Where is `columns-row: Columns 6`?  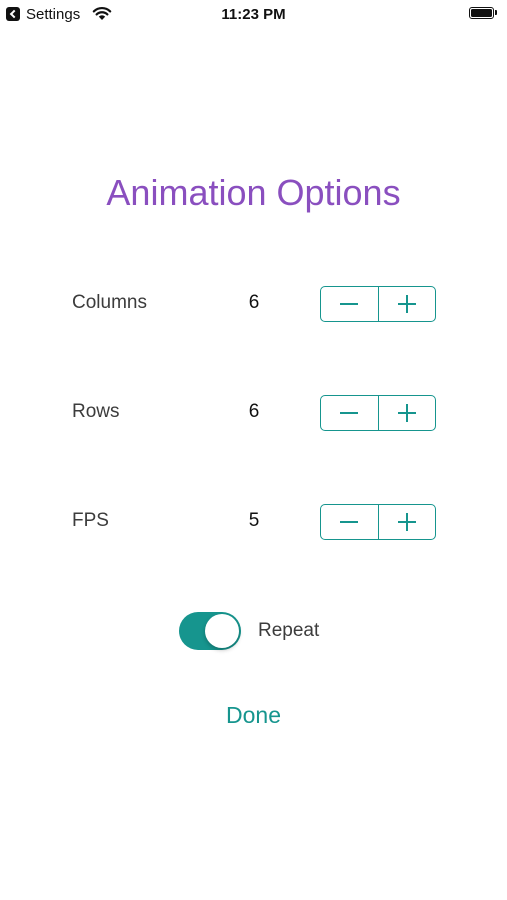
columns-row: Columns 6 is located at coordinates (253, 304).